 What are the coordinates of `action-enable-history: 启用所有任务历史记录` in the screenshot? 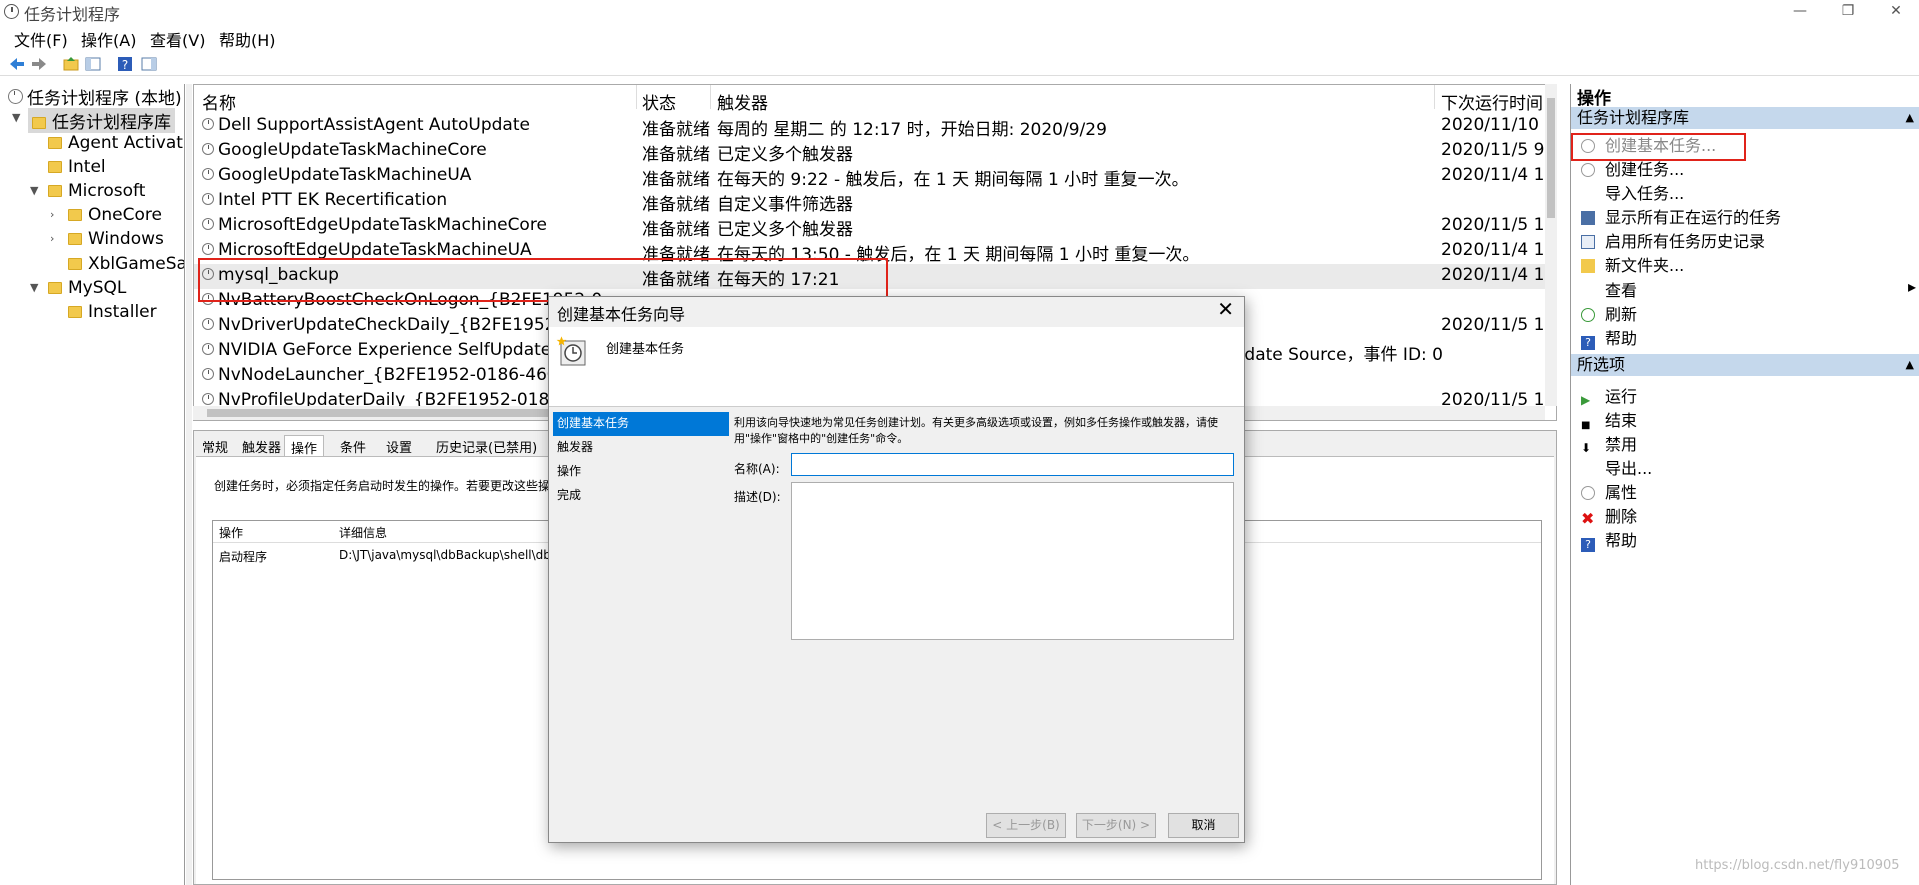 It's located at (1673, 240).